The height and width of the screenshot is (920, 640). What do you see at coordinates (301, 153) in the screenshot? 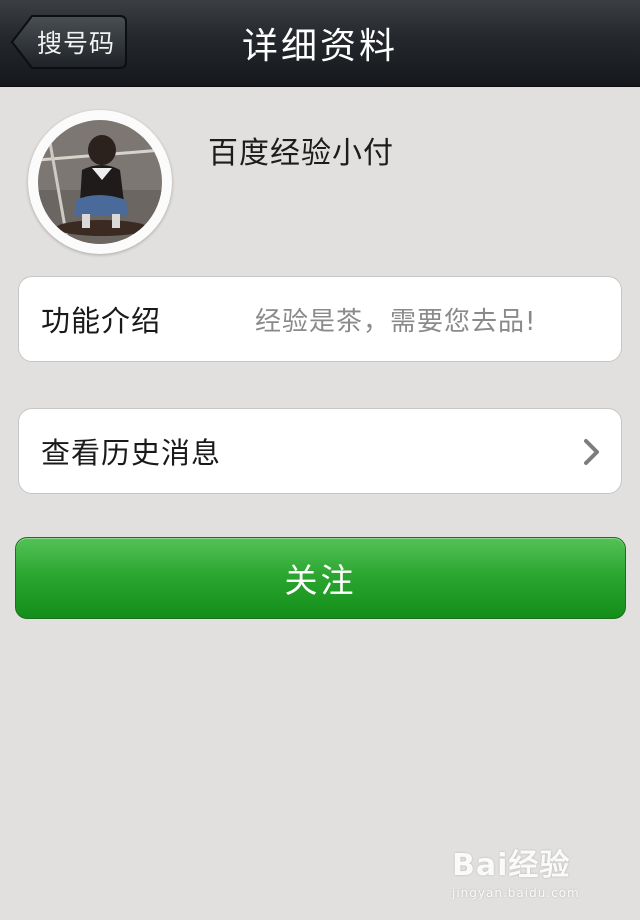
I see `profile-name: 百度经验小付` at bounding box center [301, 153].